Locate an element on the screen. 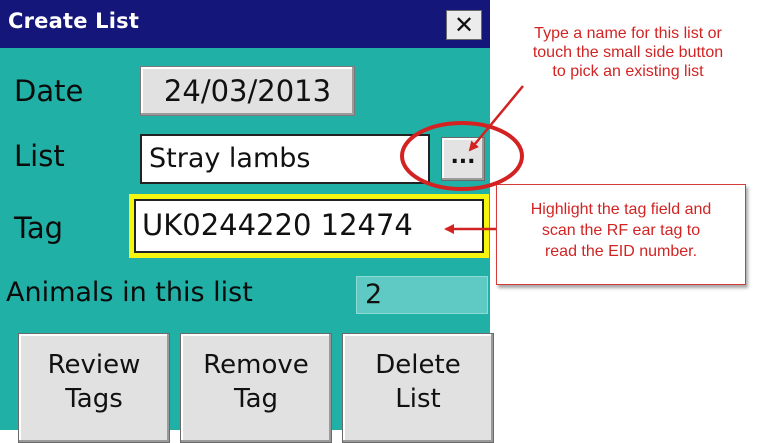 The image size is (763, 443). list-annotation-line2: touch the small side button is located at coordinates (628, 52).